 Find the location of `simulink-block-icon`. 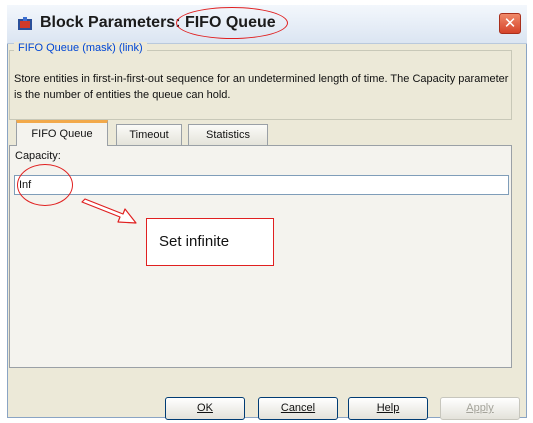

simulink-block-icon is located at coordinates (25, 23).